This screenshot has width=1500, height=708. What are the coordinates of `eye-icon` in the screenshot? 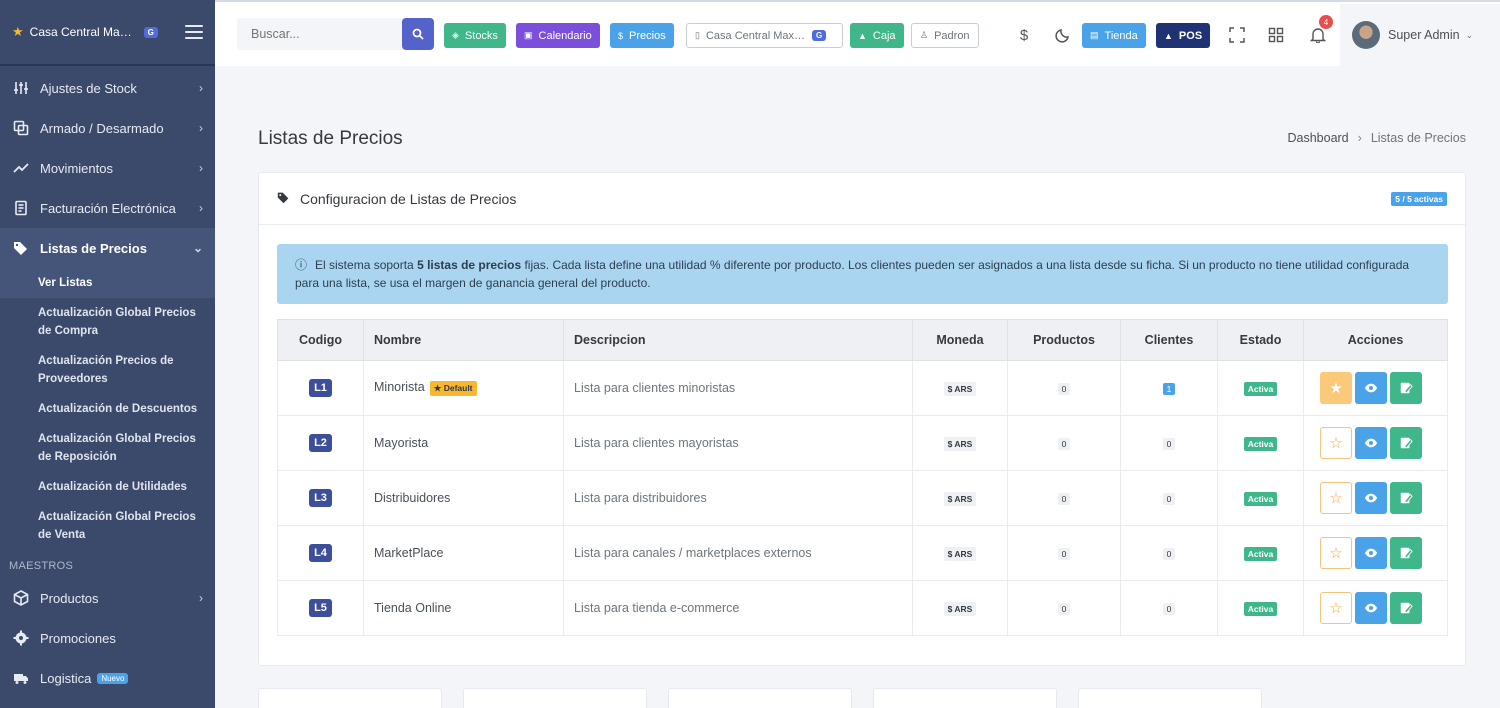 It's located at (1371, 608).